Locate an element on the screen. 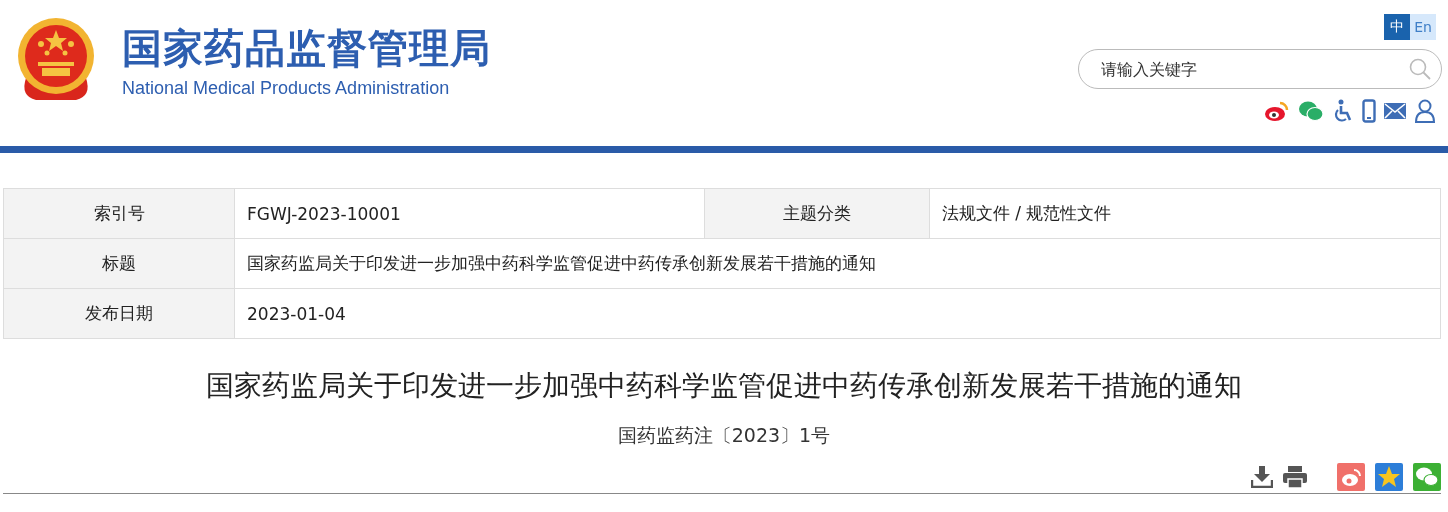  wechat-share-icon is located at coordinates (1427, 477).